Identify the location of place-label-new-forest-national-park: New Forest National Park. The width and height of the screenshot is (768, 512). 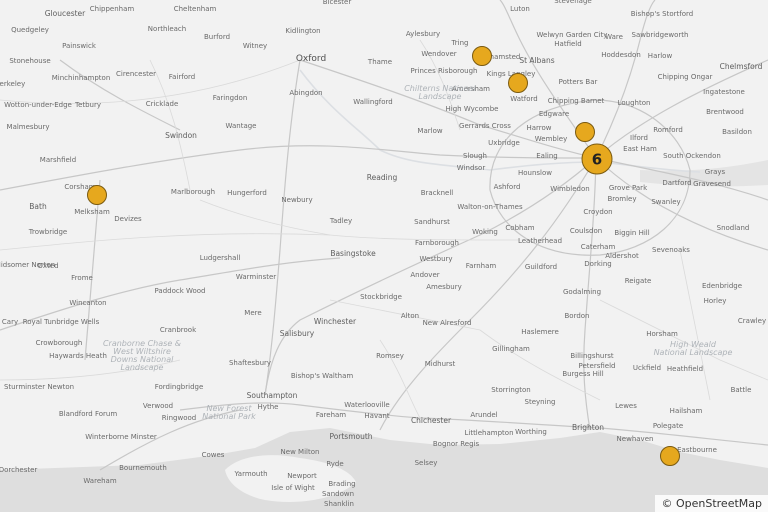
(229, 412).